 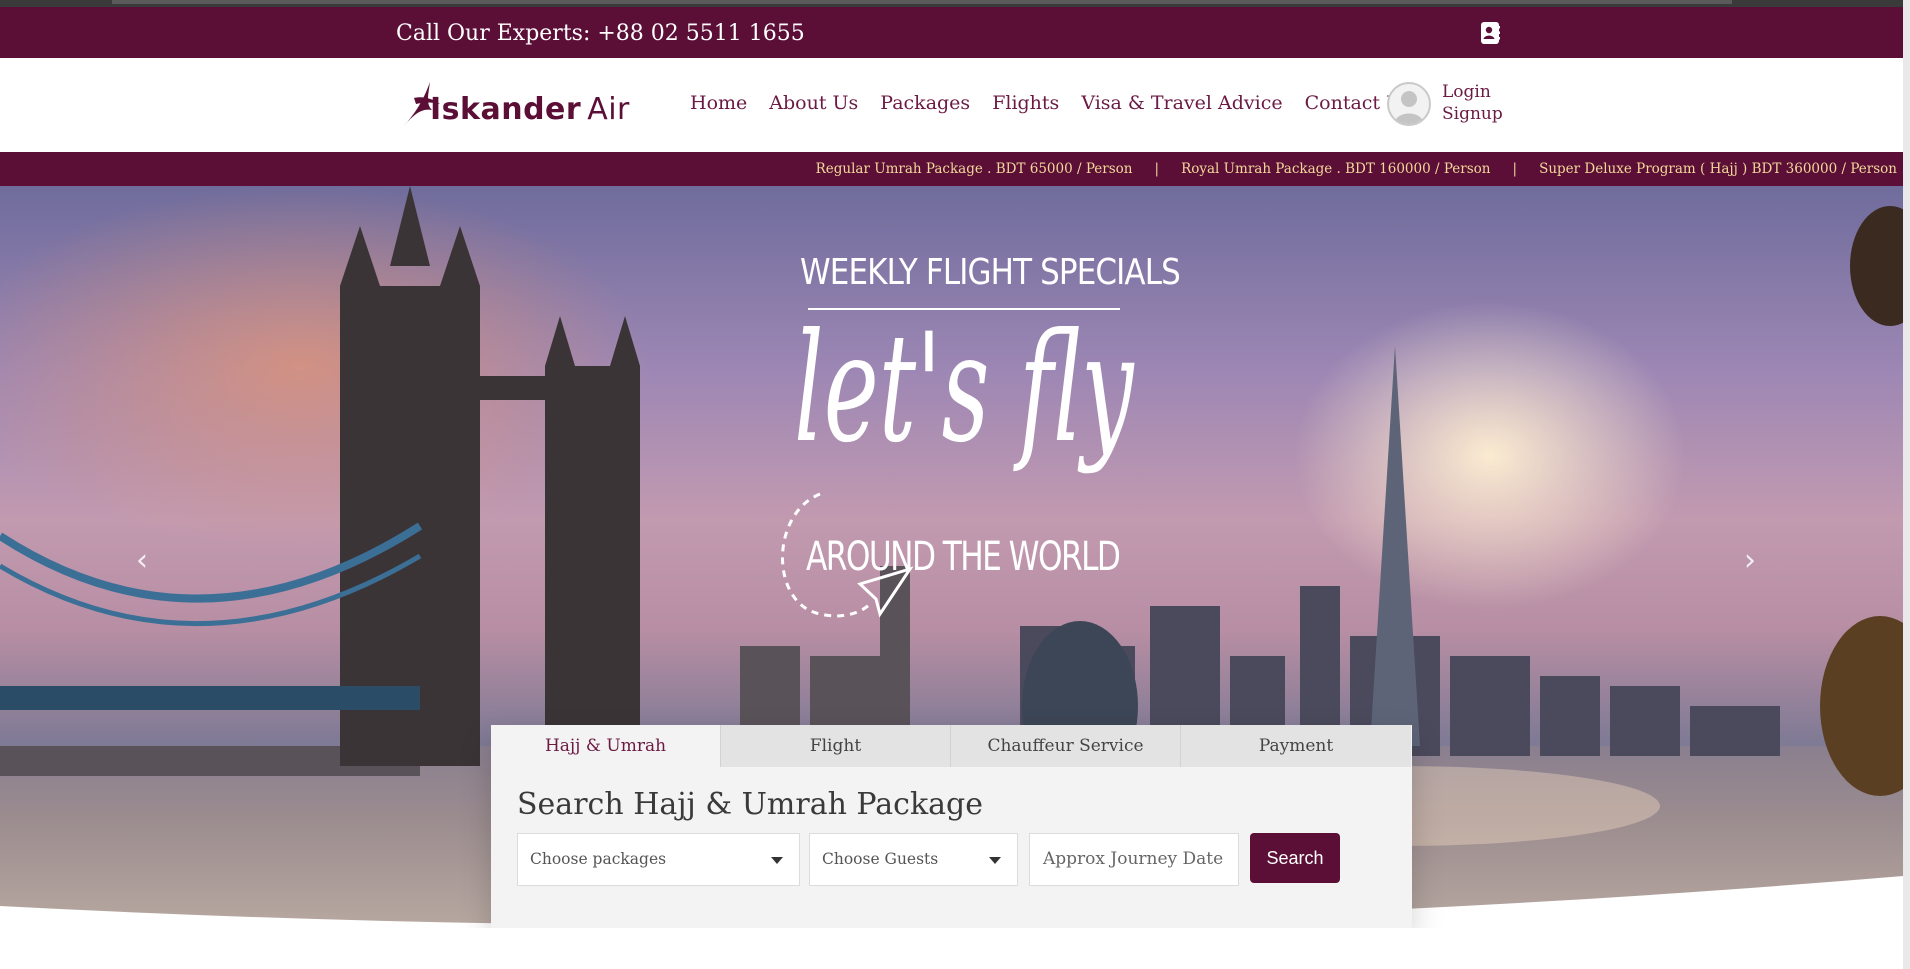 I want to click on nav-about-us: About Us, so click(x=813, y=103).